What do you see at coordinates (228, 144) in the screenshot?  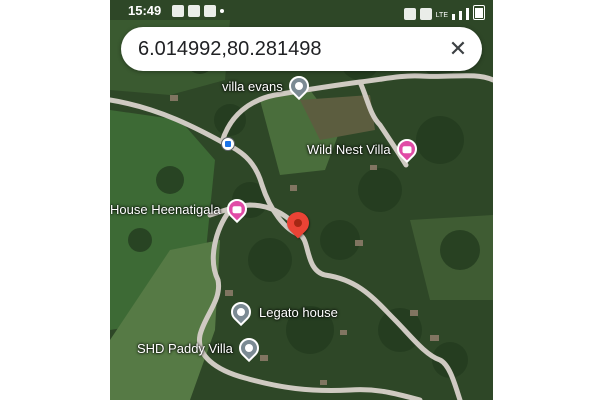 I see `bus-stop-icon` at bounding box center [228, 144].